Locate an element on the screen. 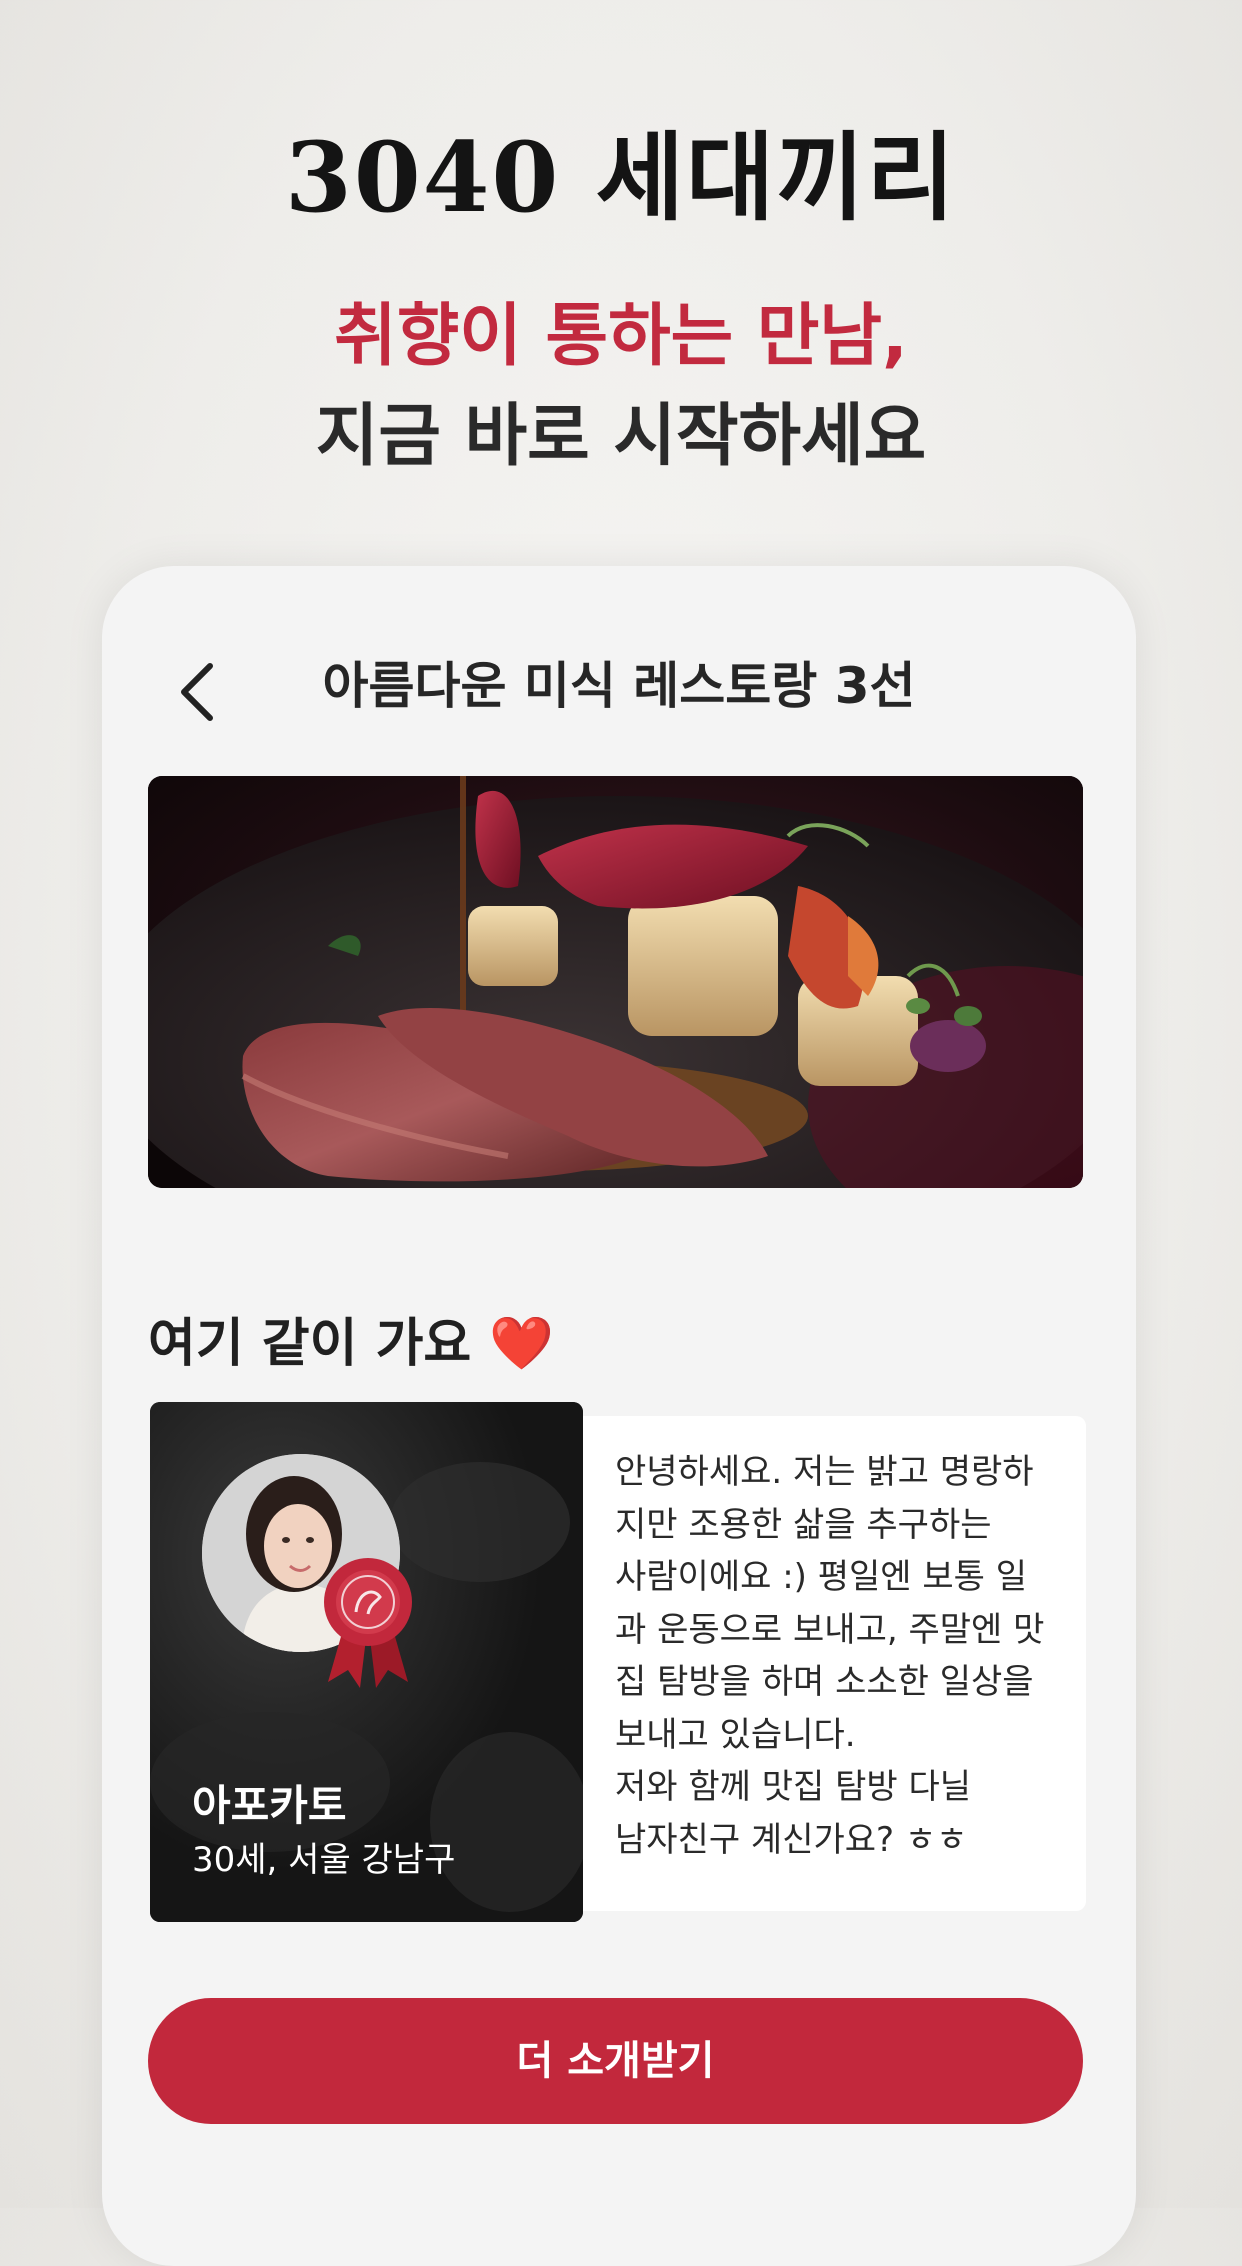 The height and width of the screenshot is (2266, 1242). wax-seal-ribbon-icon is located at coordinates (368, 1623).